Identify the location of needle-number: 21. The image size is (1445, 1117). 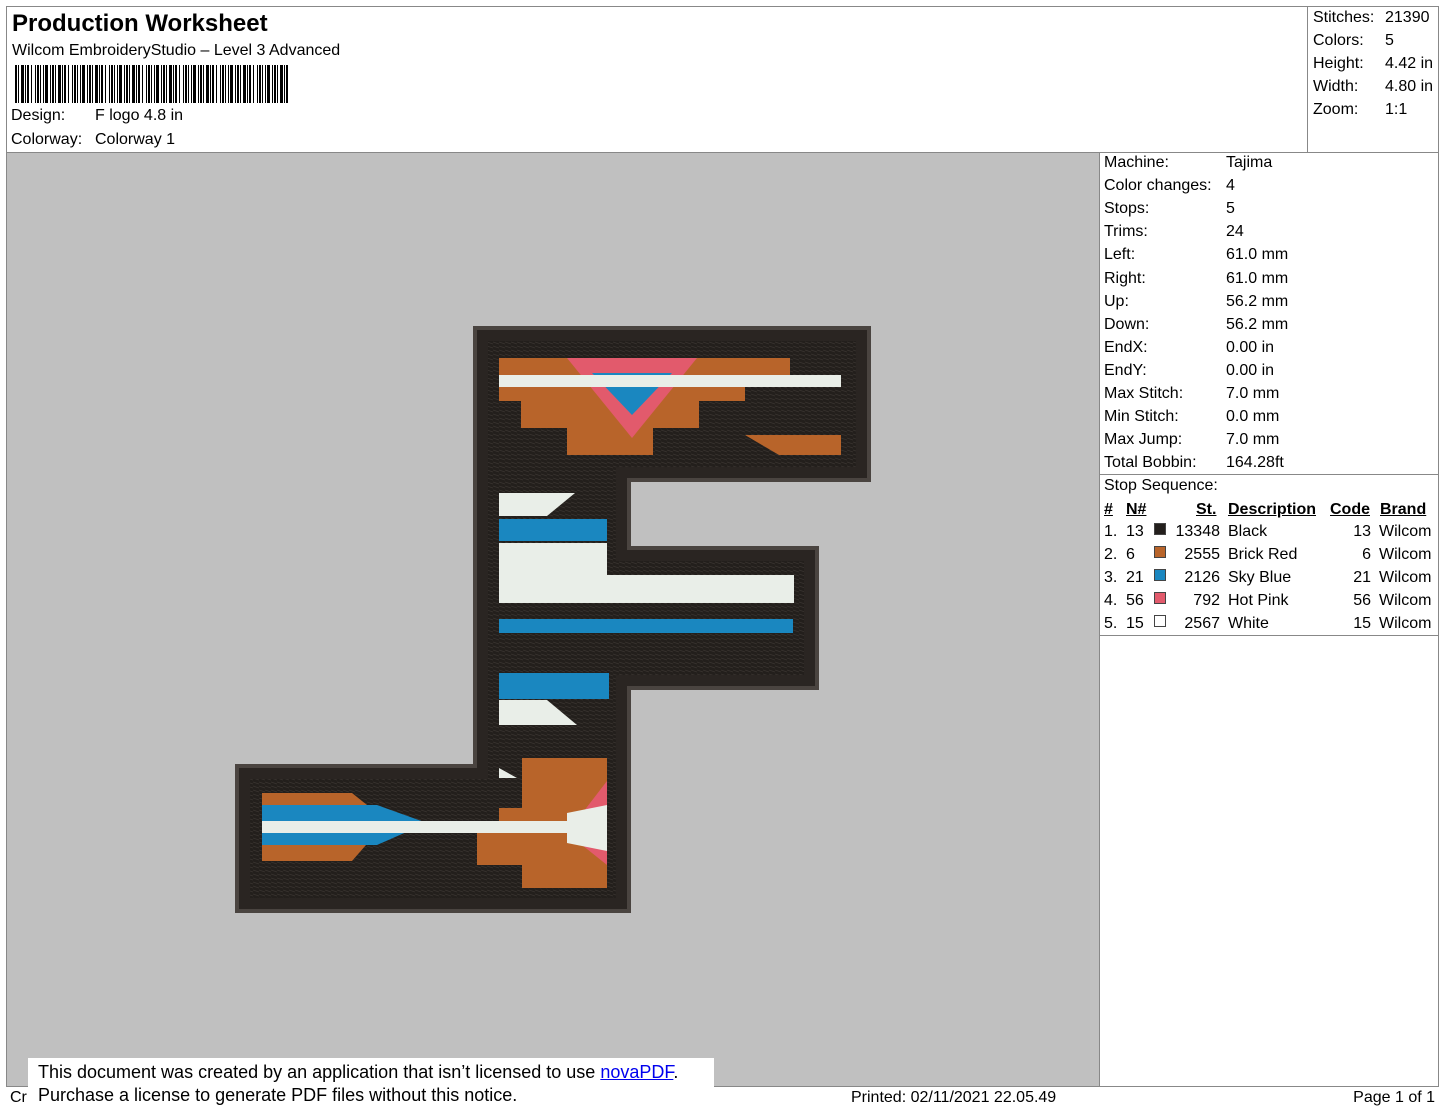
(1135, 578).